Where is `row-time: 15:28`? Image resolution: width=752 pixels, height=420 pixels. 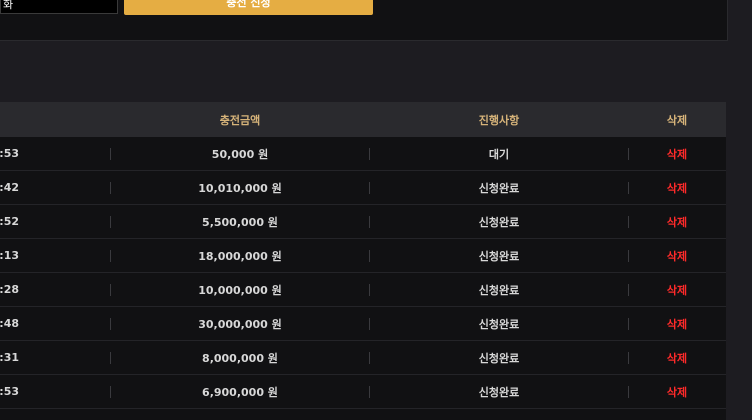
row-time: 15:28 is located at coordinates (10, 289).